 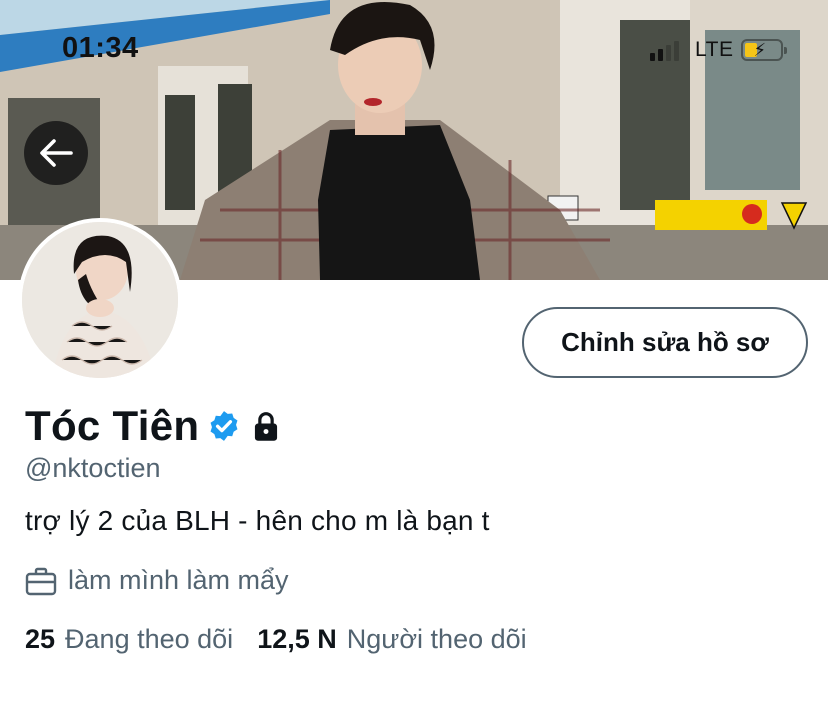 What do you see at coordinates (40, 639) in the screenshot?
I see `following-count: 25` at bounding box center [40, 639].